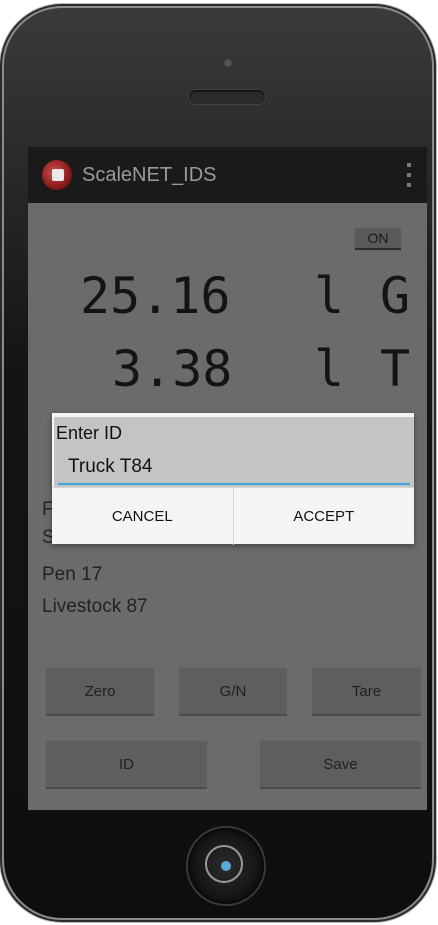 The width and height of the screenshot is (438, 925). What do you see at coordinates (149, 175) in the screenshot?
I see `app-title: ScaleNET_IDS` at bounding box center [149, 175].